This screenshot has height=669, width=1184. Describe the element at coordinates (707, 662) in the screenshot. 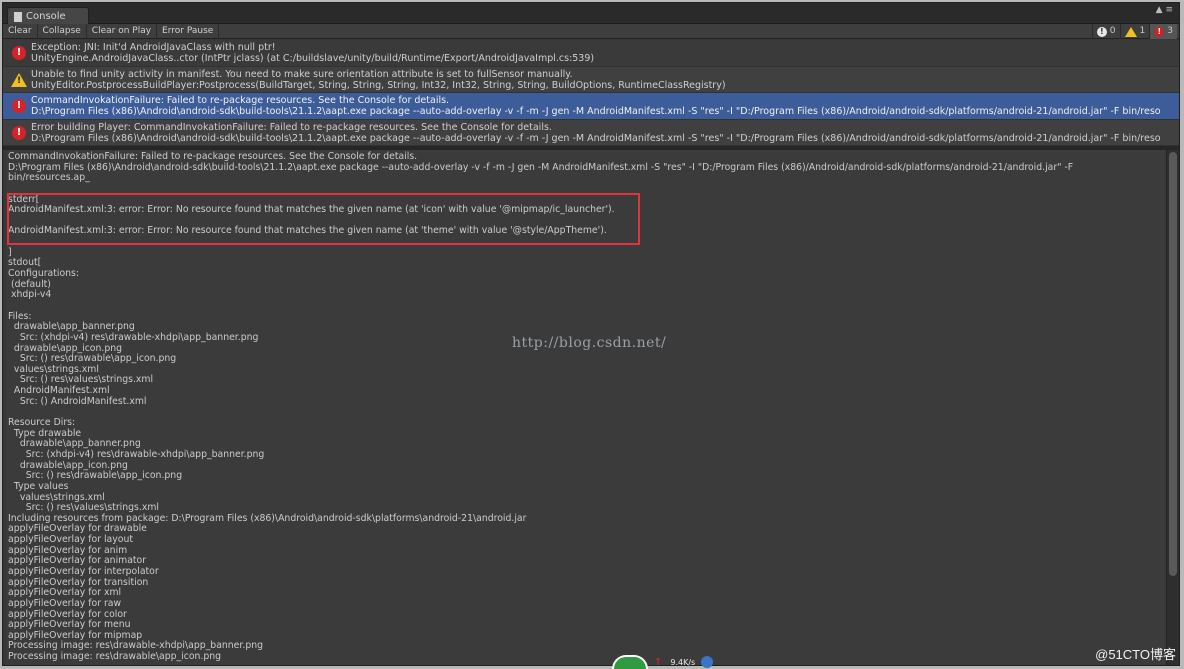

I see `network-status-icon` at that location.